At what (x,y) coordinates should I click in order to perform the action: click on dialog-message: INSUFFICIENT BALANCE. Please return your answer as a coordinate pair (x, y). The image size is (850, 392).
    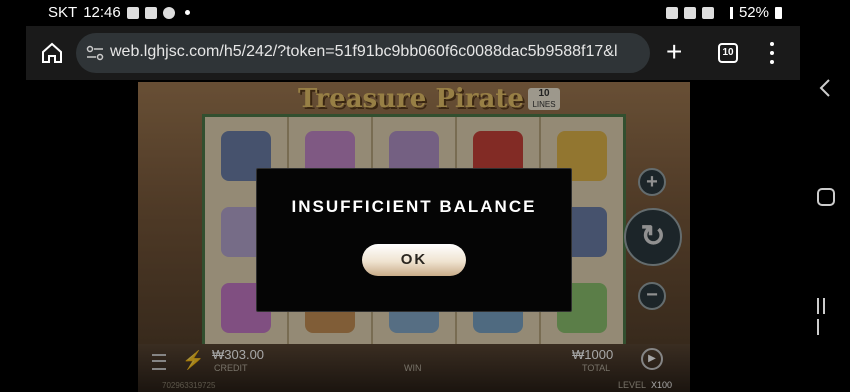
    Looking at the image, I should click on (414, 206).